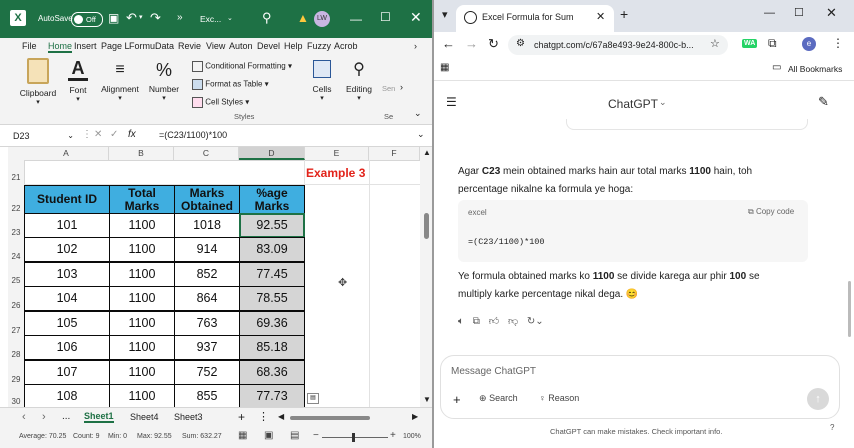  Describe the element at coordinates (776, 67) in the screenshot. I see `all-bookmarks-folder-icon: ▭` at that location.